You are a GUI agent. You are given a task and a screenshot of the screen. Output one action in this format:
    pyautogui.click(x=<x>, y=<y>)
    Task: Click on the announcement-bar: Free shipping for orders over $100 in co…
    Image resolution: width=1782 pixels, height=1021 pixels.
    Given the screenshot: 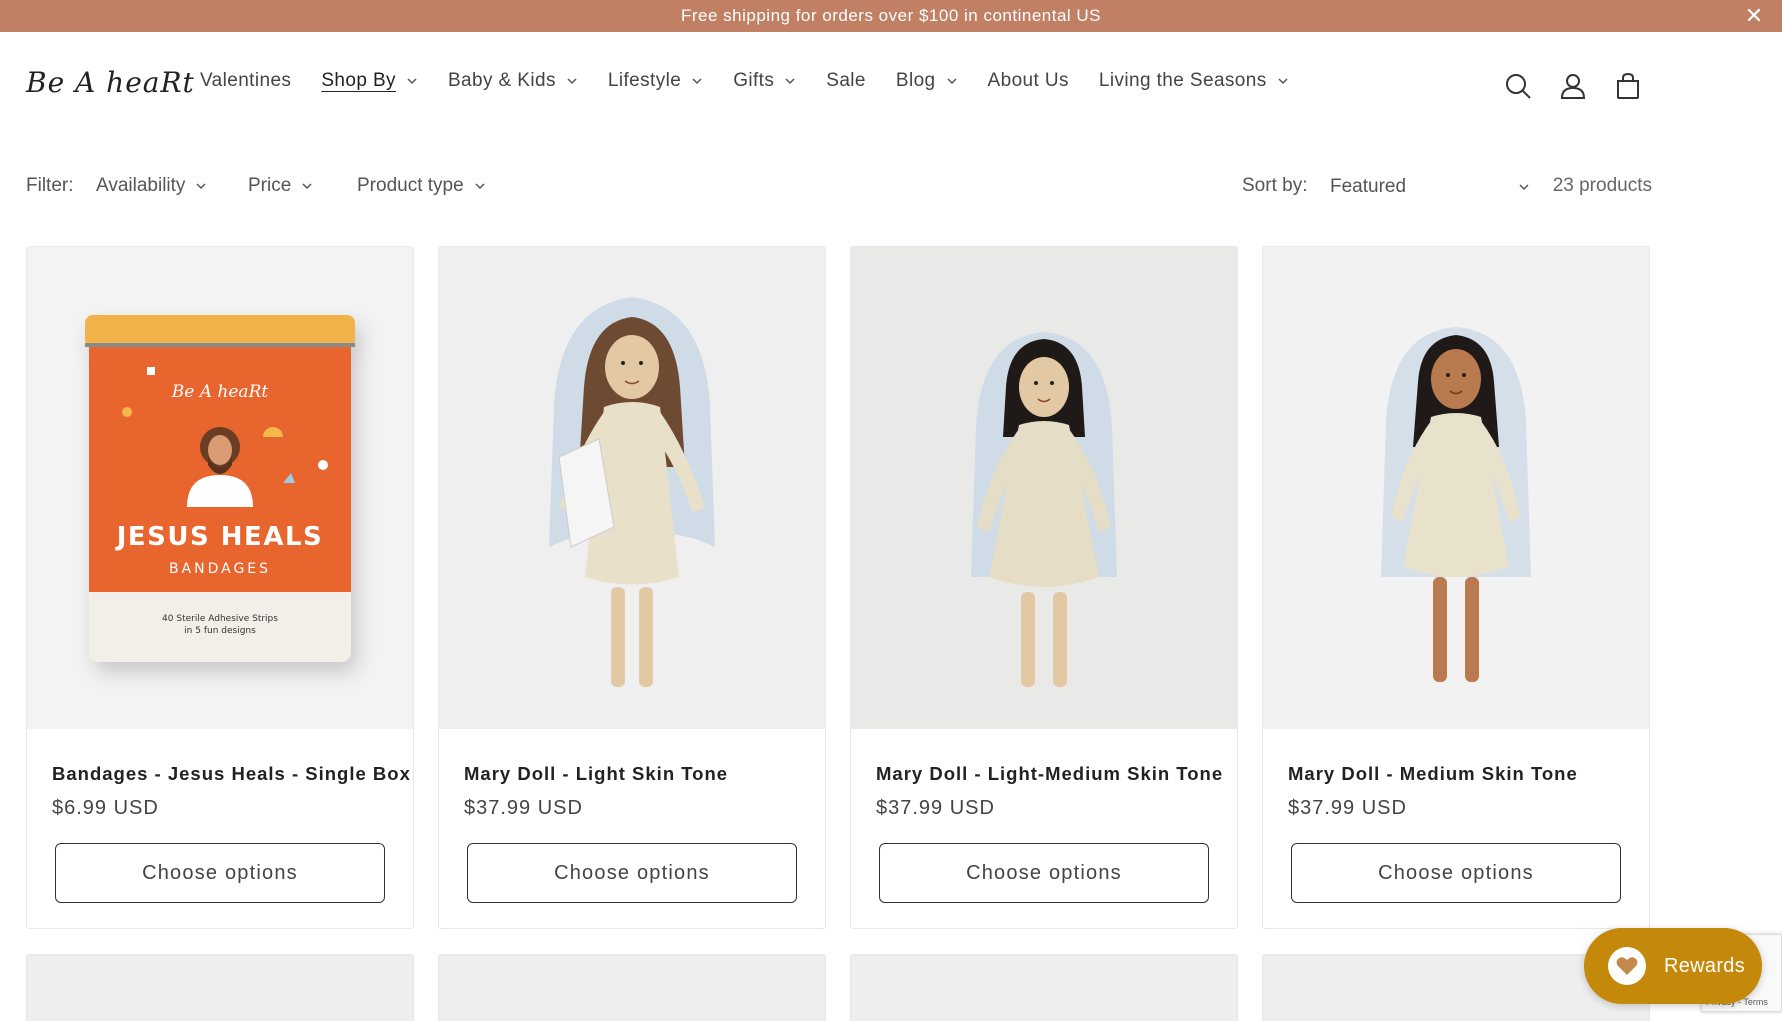 What is the action you would take?
    pyautogui.click(x=891, y=16)
    